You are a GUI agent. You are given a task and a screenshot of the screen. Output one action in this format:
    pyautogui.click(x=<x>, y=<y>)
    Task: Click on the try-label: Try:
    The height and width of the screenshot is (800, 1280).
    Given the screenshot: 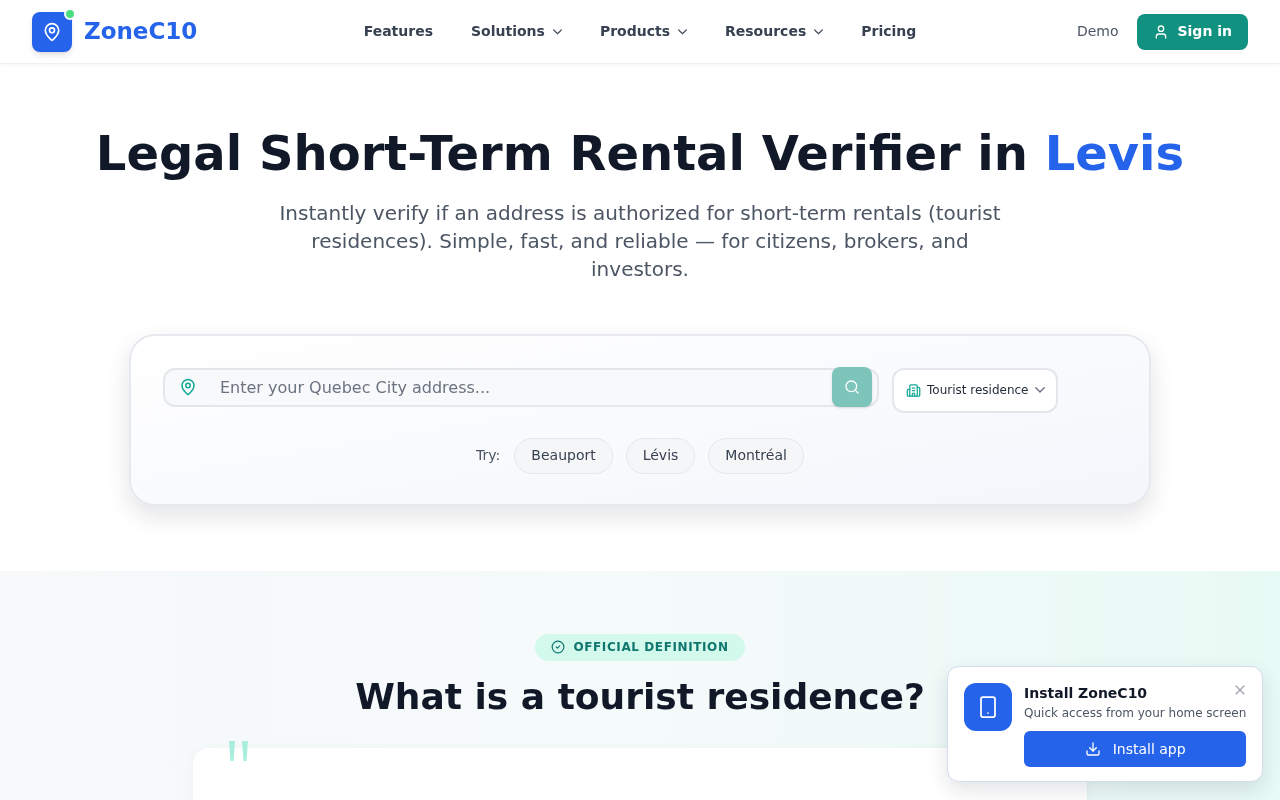 What is the action you would take?
    pyautogui.click(x=488, y=456)
    